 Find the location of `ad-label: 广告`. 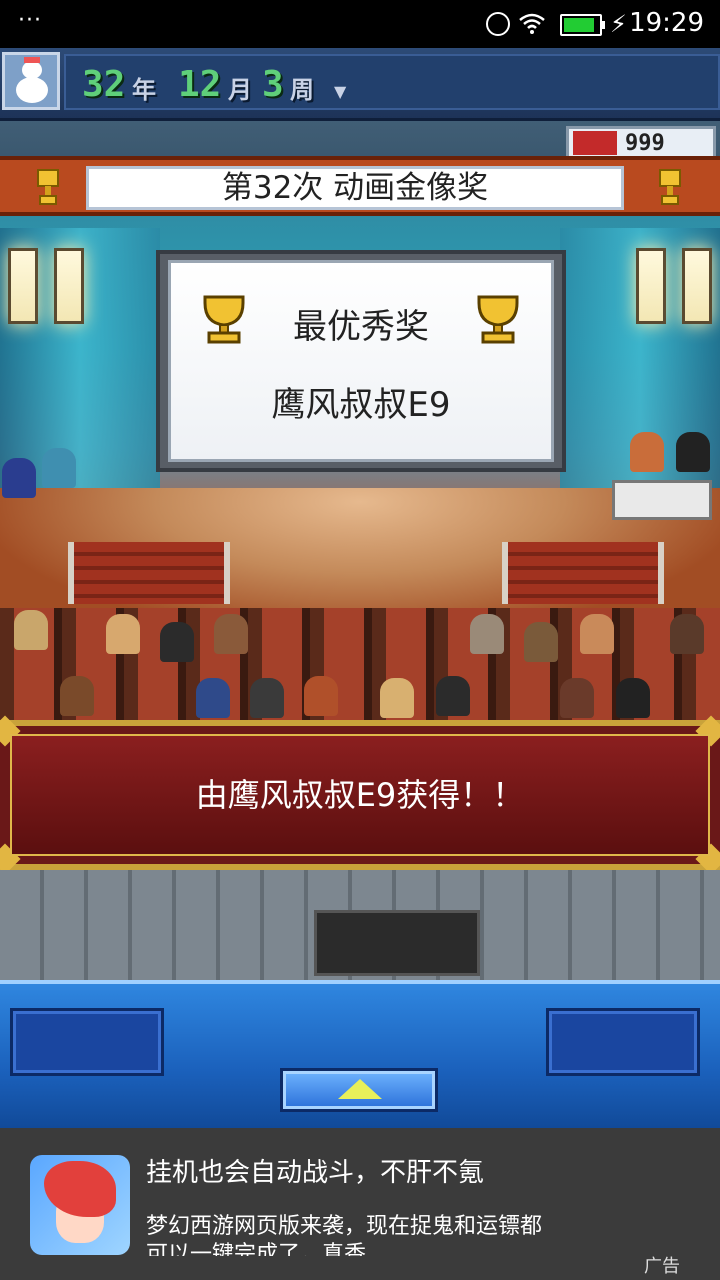

ad-label: 广告 is located at coordinates (662, 1266).